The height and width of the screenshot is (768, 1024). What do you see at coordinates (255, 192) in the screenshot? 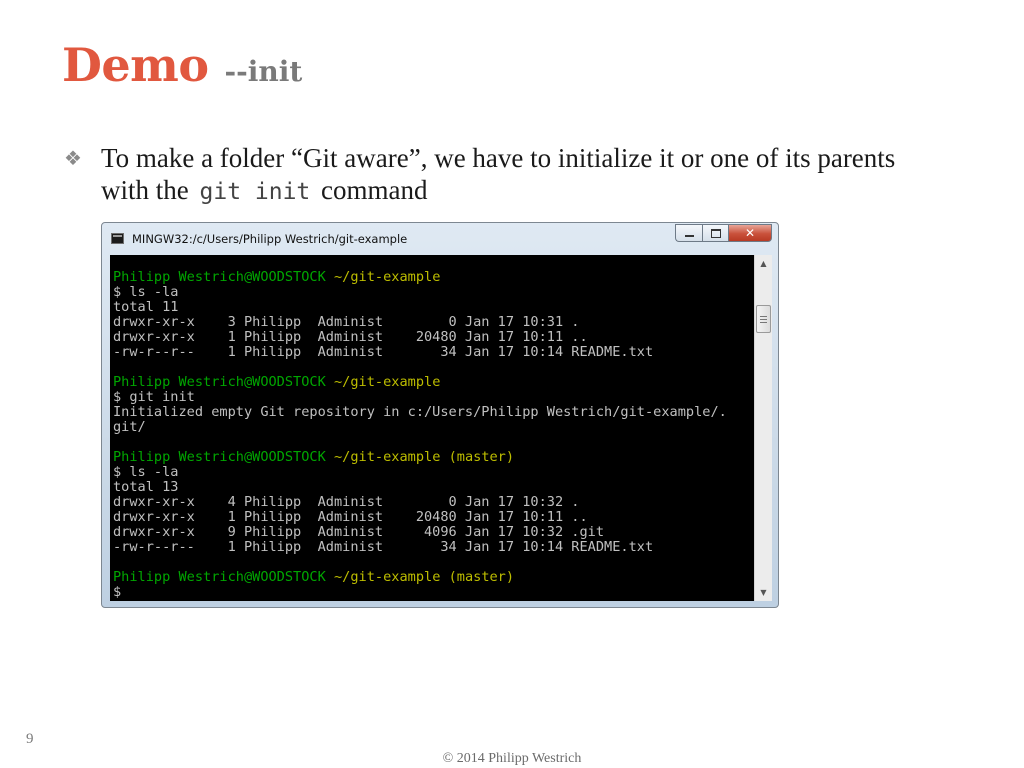
I see `inline-code: git init` at bounding box center [255, 192].